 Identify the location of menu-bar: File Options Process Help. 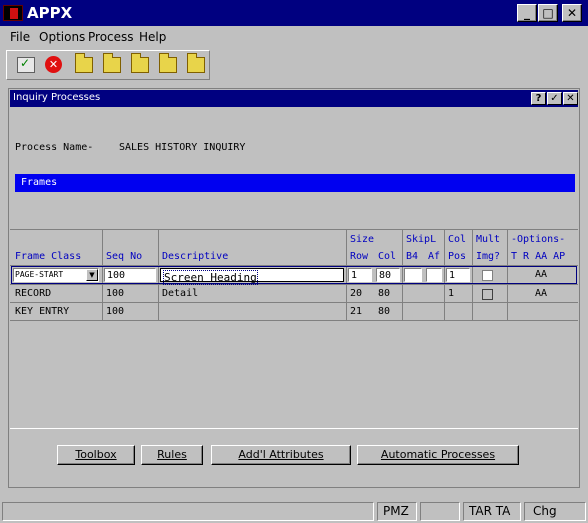
(294, 37).